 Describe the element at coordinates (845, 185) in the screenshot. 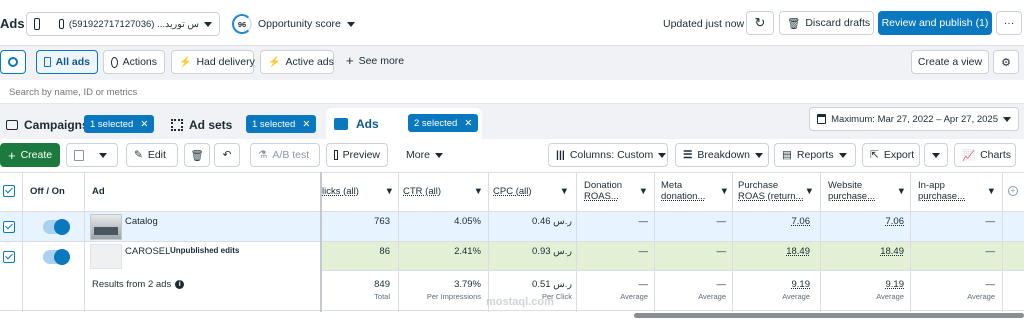

I see `header-website-line1: Website` at that location.